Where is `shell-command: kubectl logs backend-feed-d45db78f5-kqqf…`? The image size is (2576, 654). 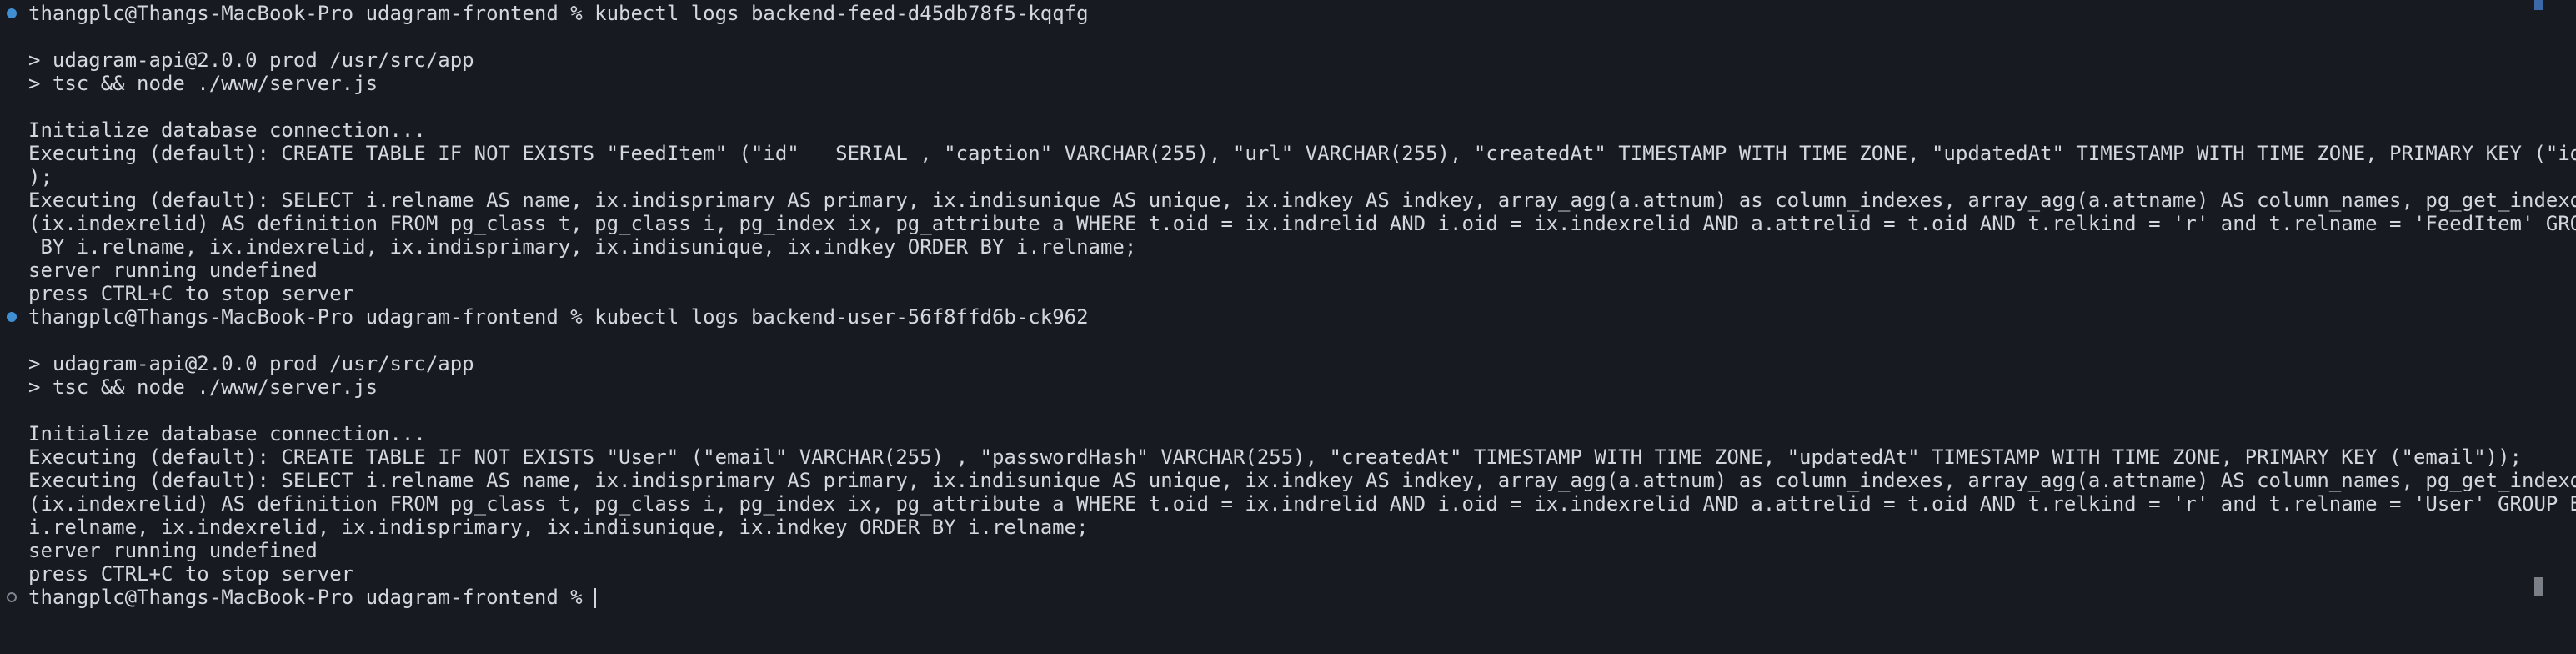 shell-command: kubectl logs backend-feed-d45db78f5-kqqf… is located at coordinates (841, 13).